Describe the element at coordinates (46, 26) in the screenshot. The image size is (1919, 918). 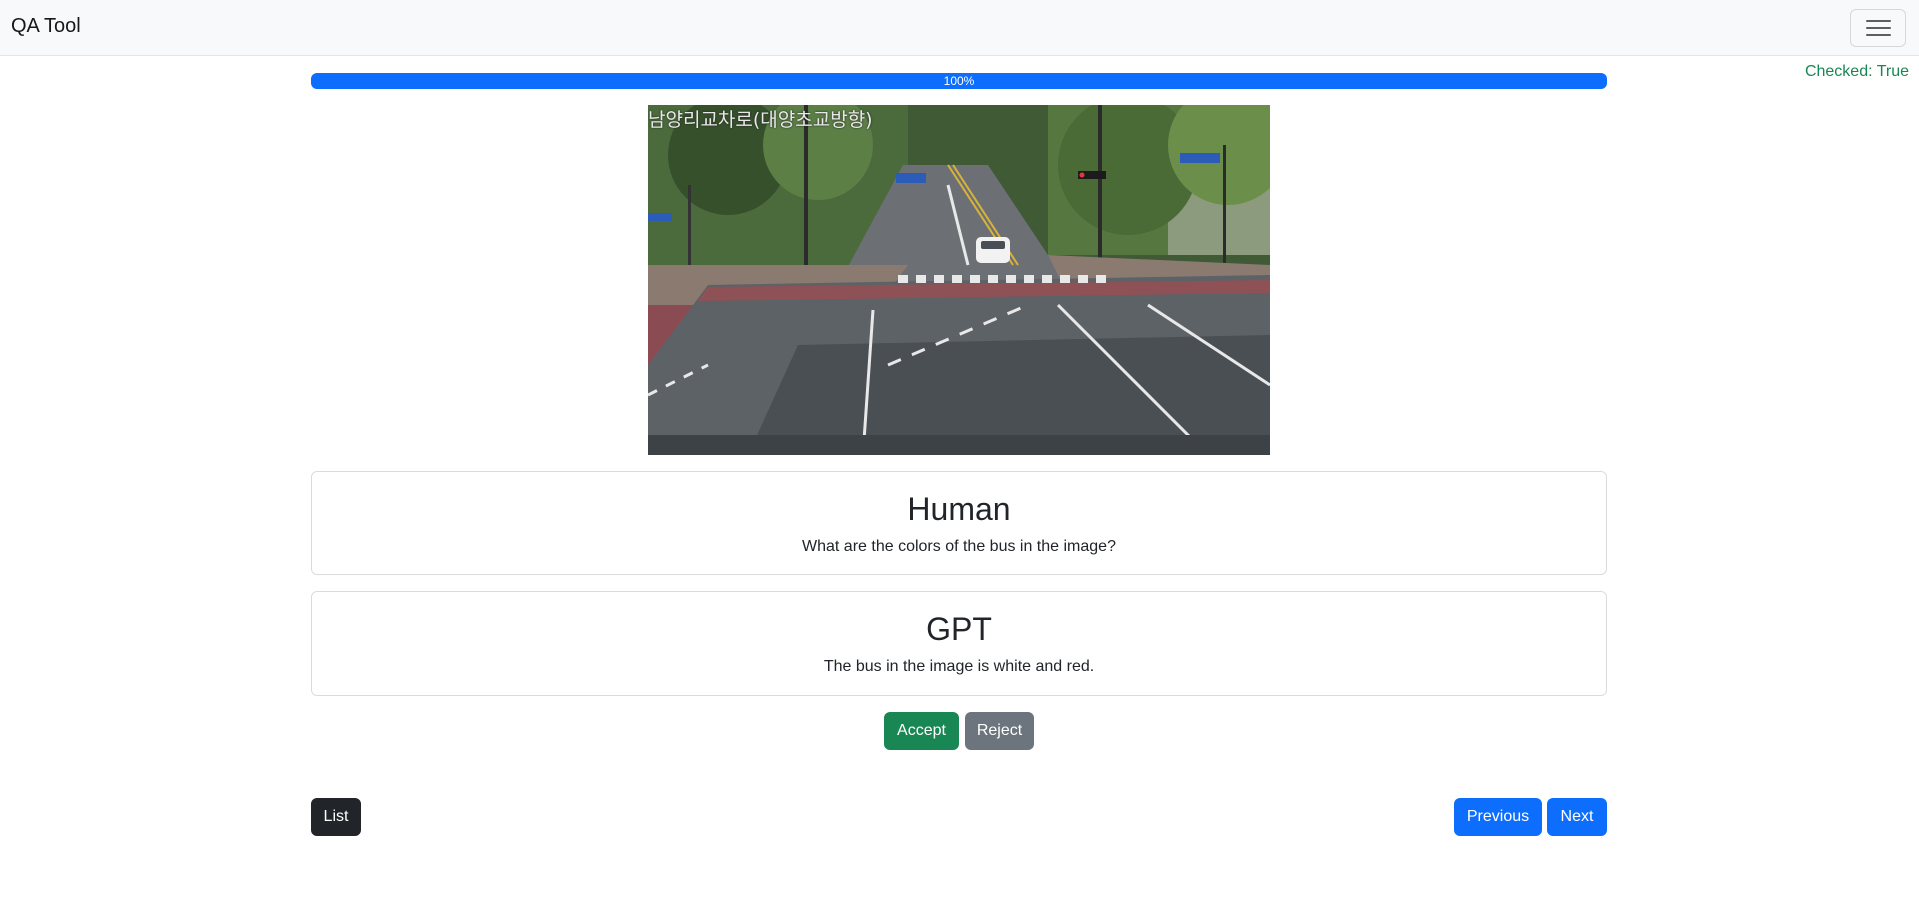
I see `navbar-brand: QA Tool` at that location.